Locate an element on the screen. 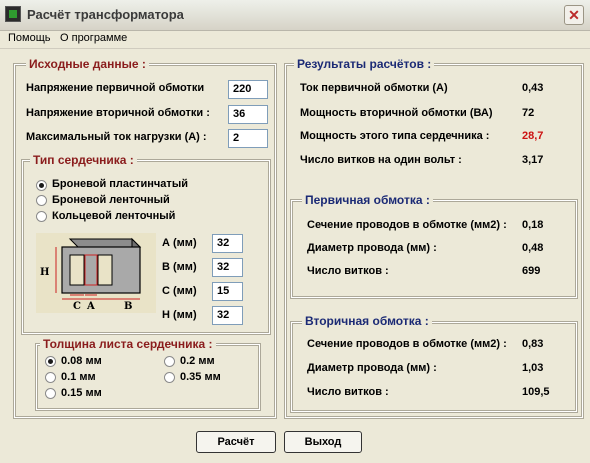  dim-c-text: C is located at coordinates (77, 306).